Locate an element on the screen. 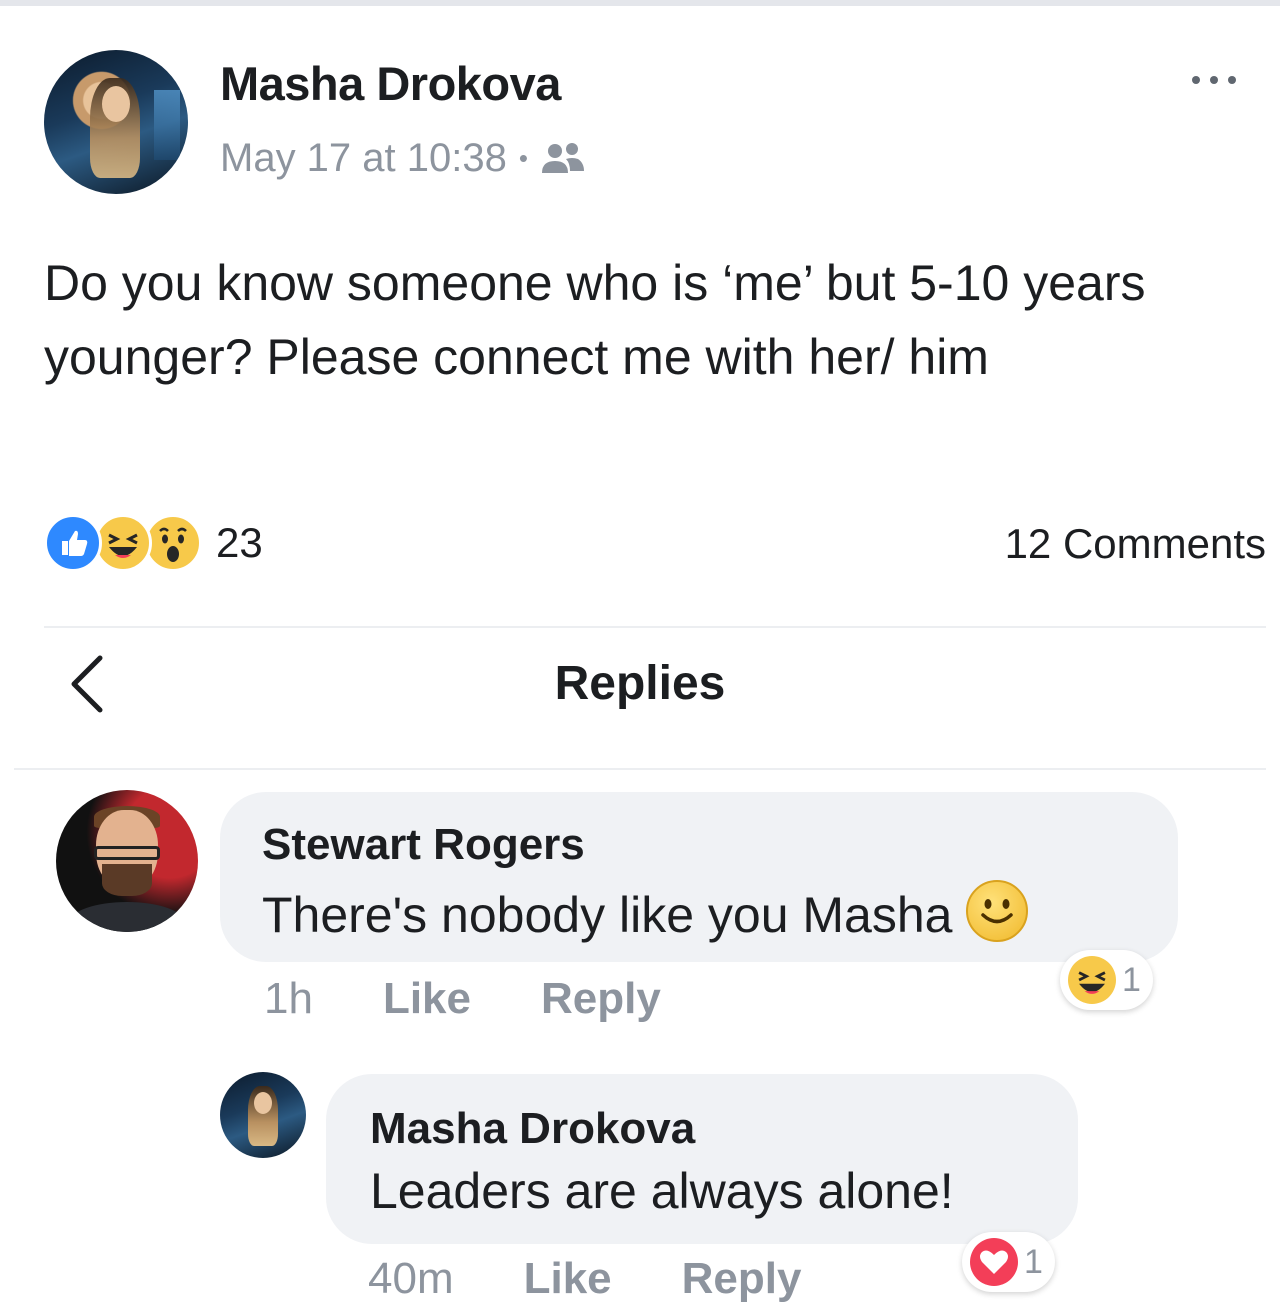  post-timestamp: May 17 at 10:38 is located at coordinates (363, 158).